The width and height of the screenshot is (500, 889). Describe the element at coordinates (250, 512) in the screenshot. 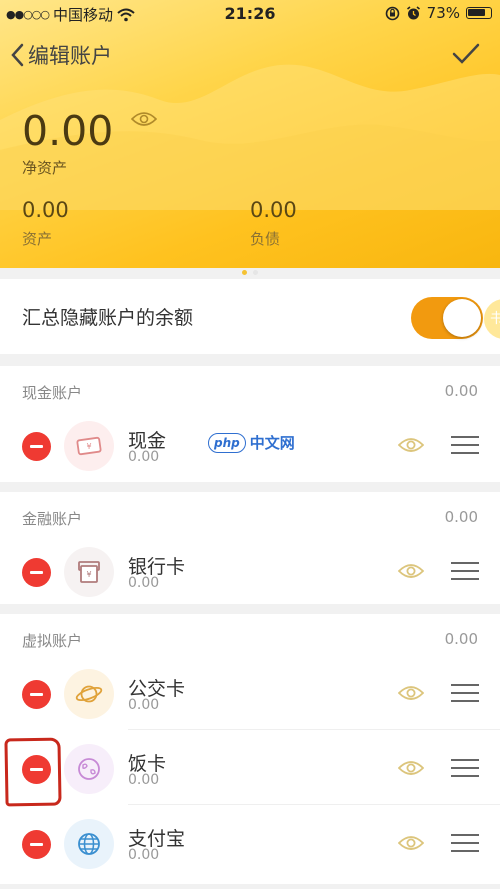

I see `section-header: 金融账户 0.00` at that location.